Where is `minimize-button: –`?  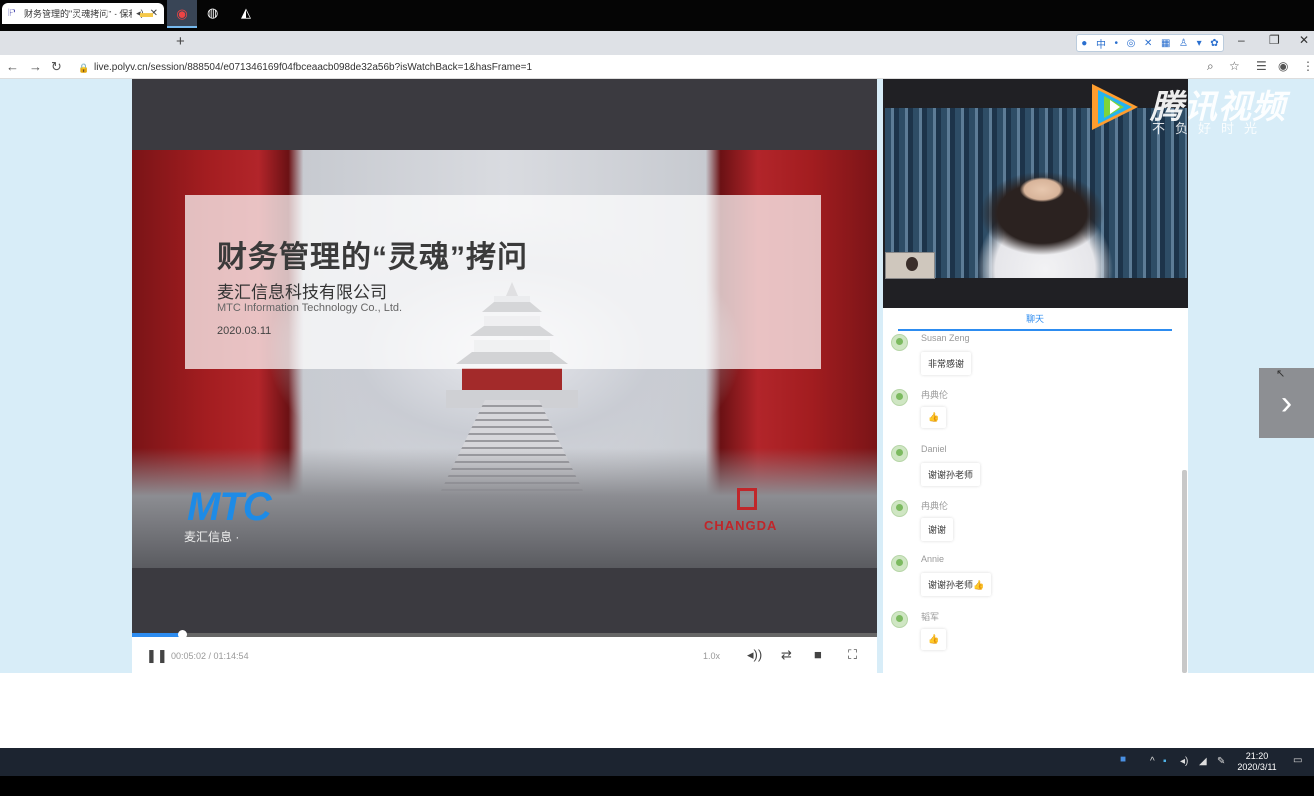
minimize-button: – is located at coordinates (1241, 40).